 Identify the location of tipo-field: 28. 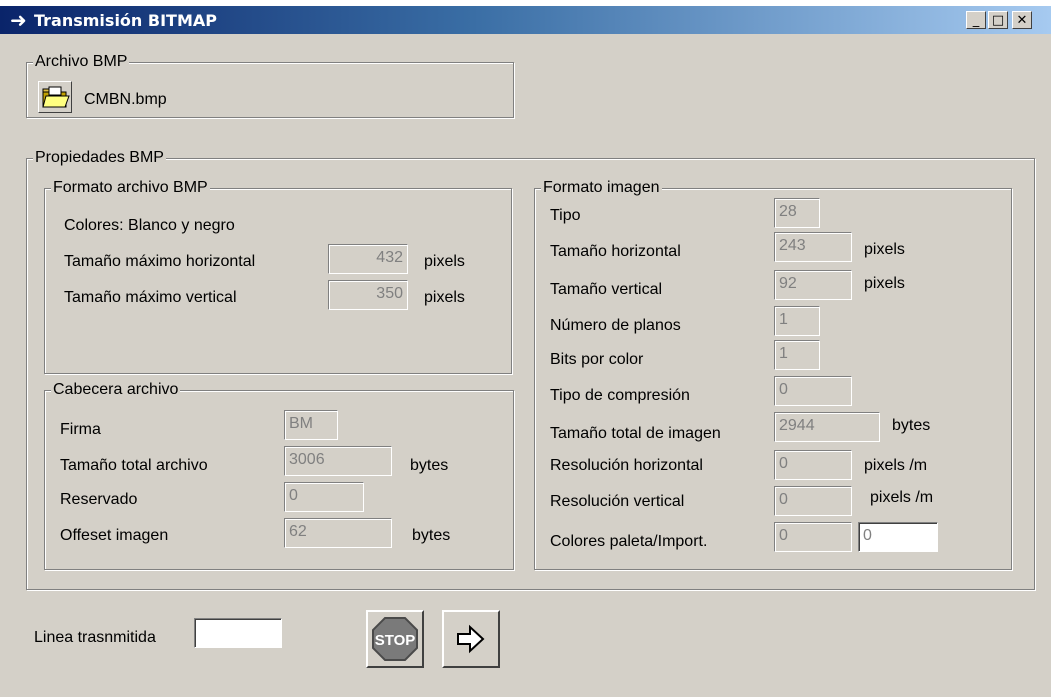
(797, 213).